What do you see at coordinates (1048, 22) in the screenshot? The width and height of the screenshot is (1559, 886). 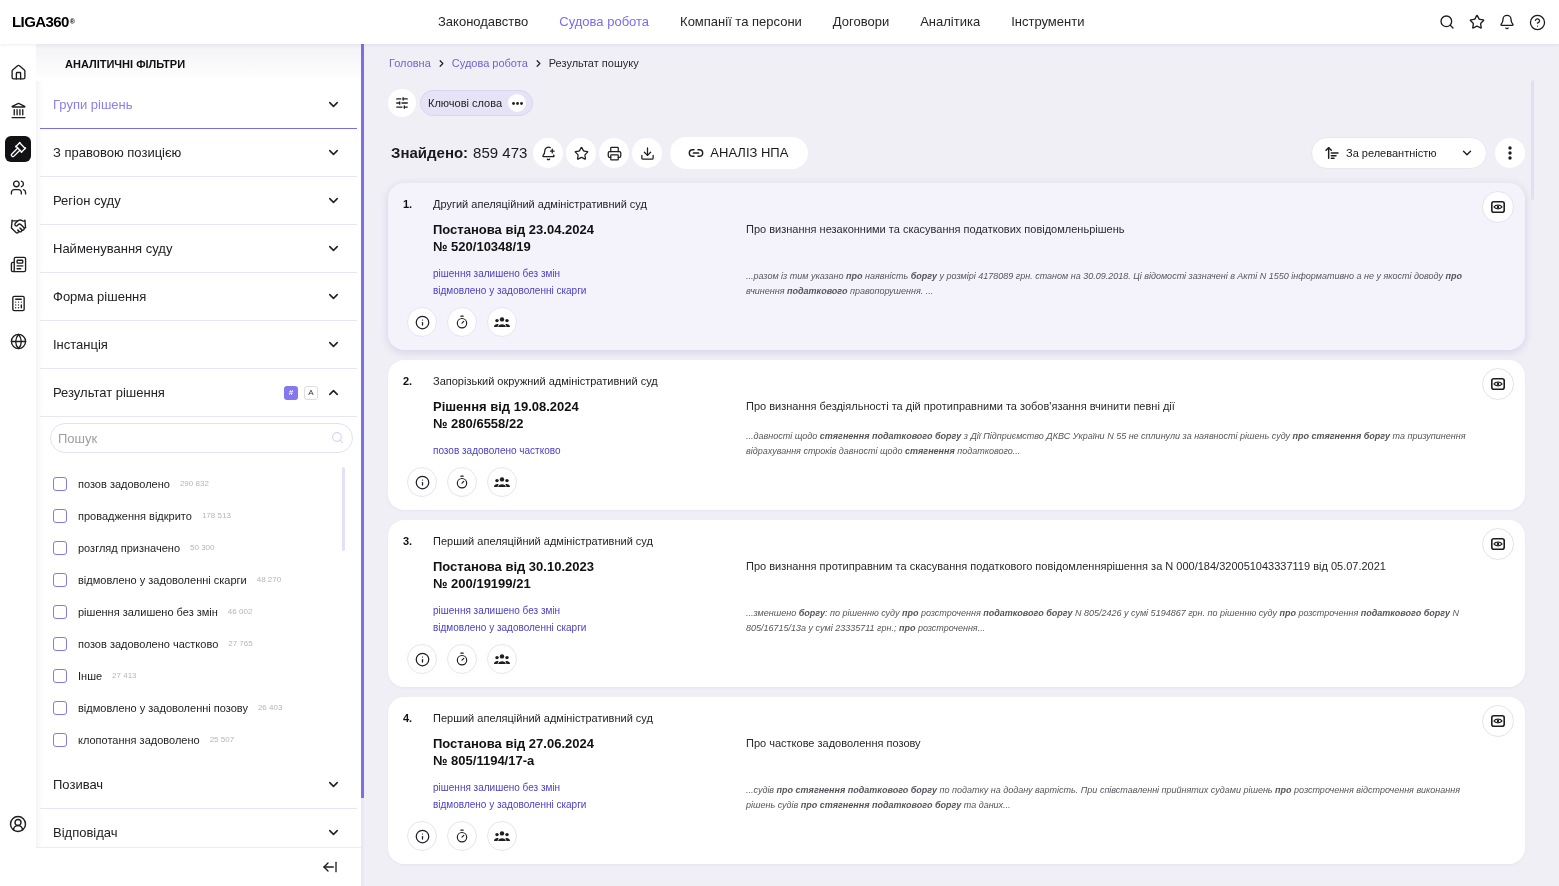 I see `nav-link: Інструменти` at bounding box center [1048, 22].